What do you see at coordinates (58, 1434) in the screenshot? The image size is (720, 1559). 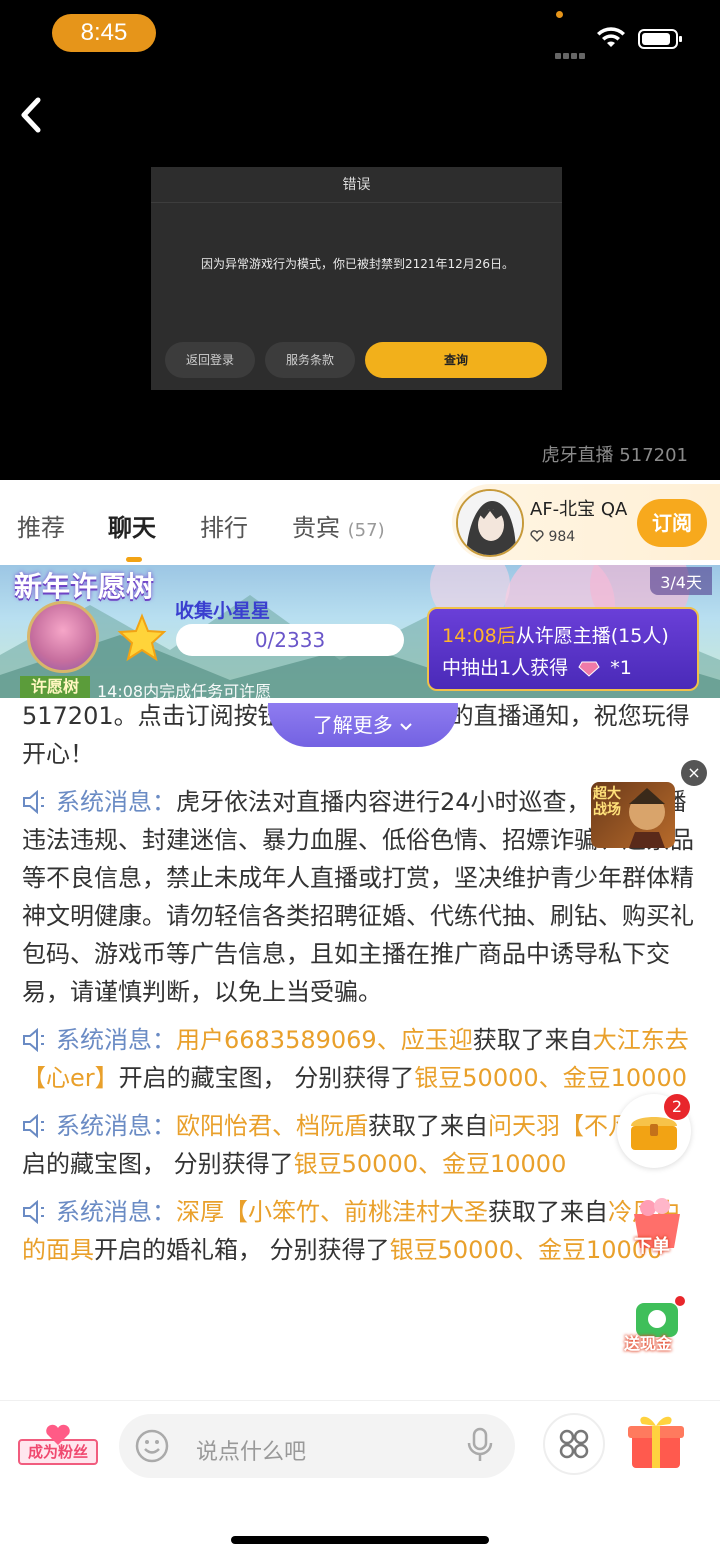 I see `heart-icon` at bounding box center [58, 1434].